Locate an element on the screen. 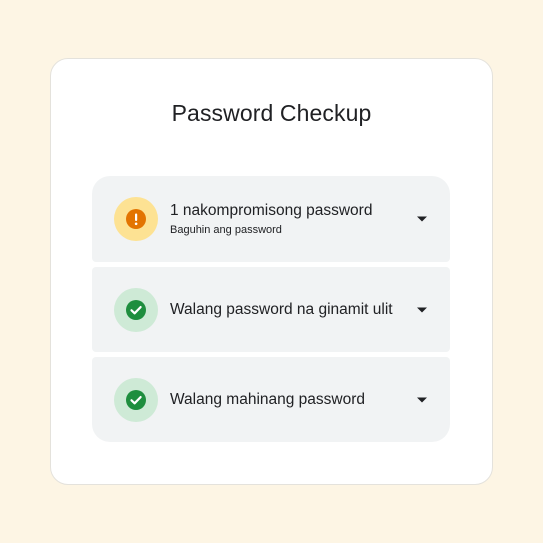 Image resolution: width=543 pixels, height=543 pixels. weak-passwords-row: Walang mahinang password is located at coordinates (271, 399).